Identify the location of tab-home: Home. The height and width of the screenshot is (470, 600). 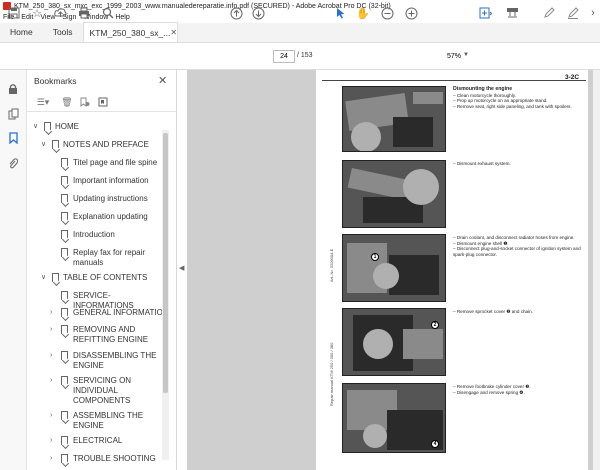
(21, 32).